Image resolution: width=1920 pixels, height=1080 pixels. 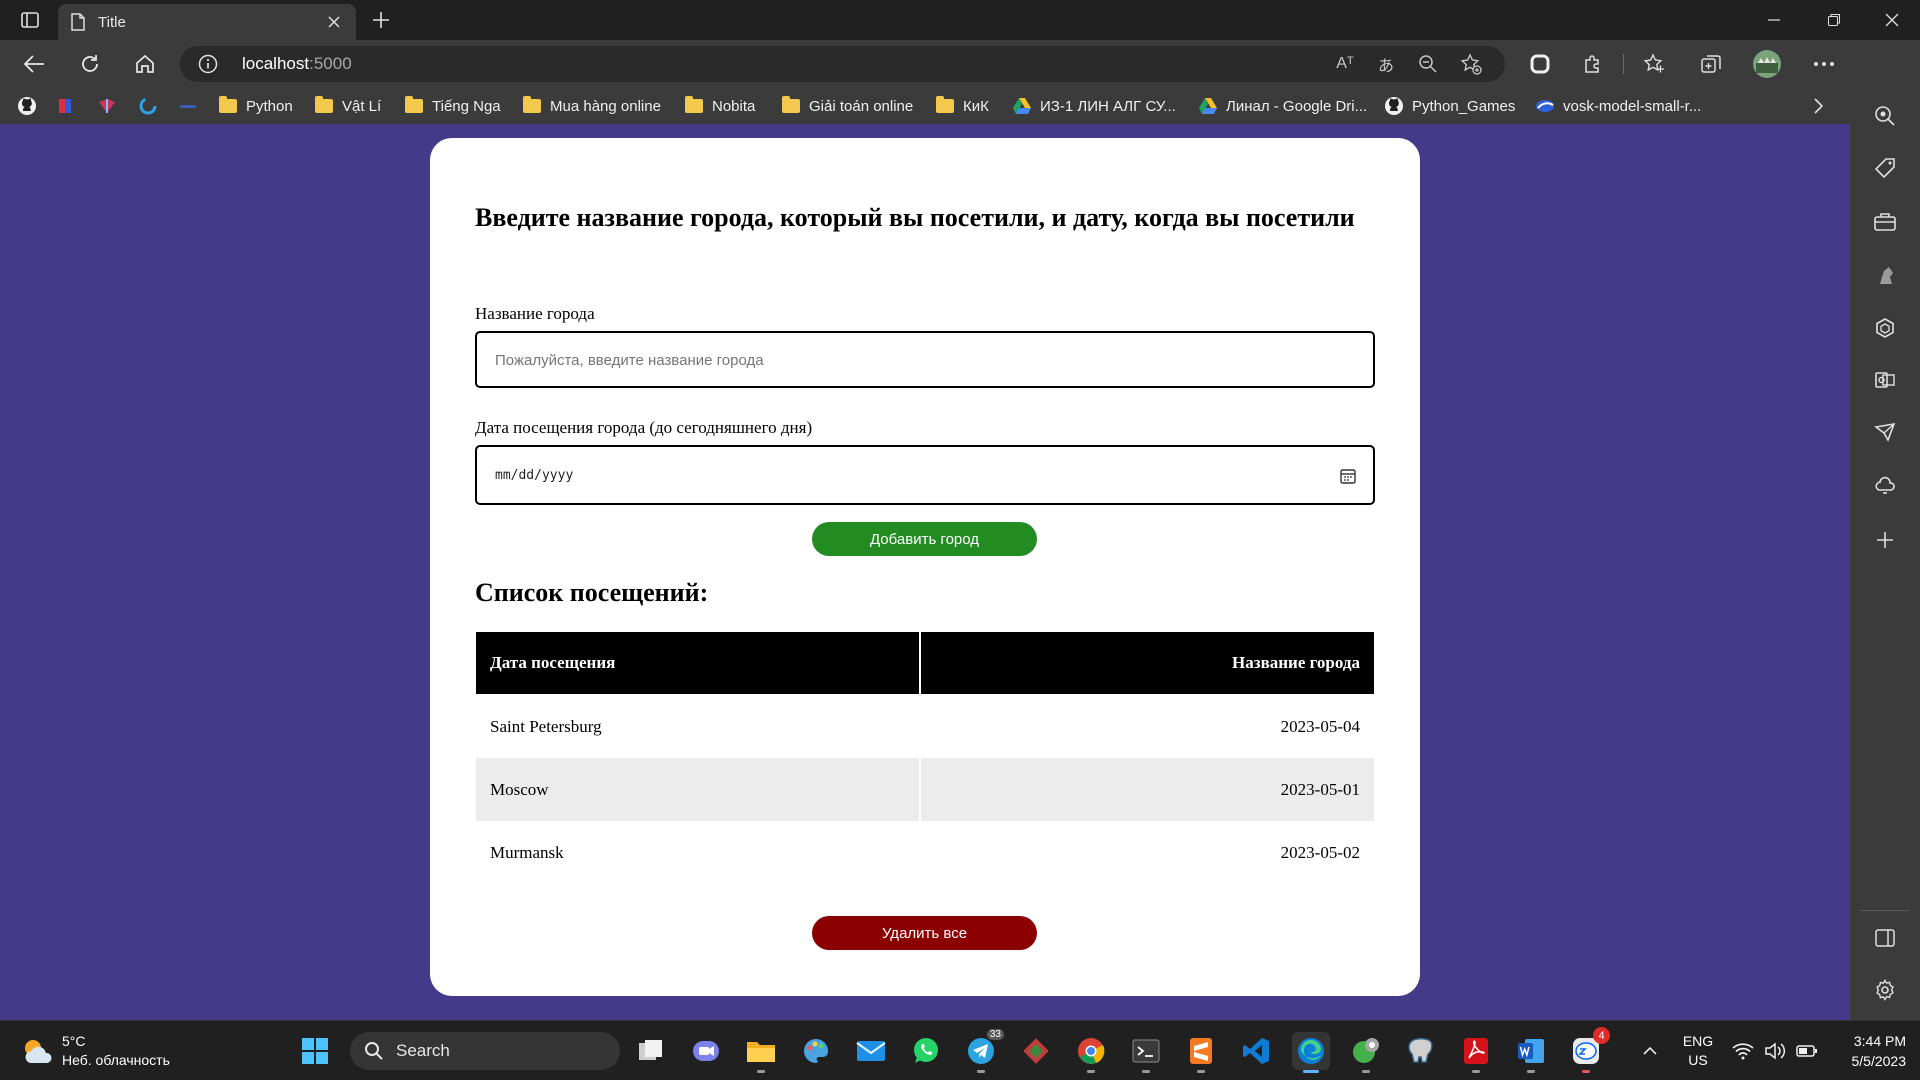 What do you see at coordinates (1593, 64) in the screenshot?
I see `extensions-puzzle-icon` at bounding box center [1593, 64].